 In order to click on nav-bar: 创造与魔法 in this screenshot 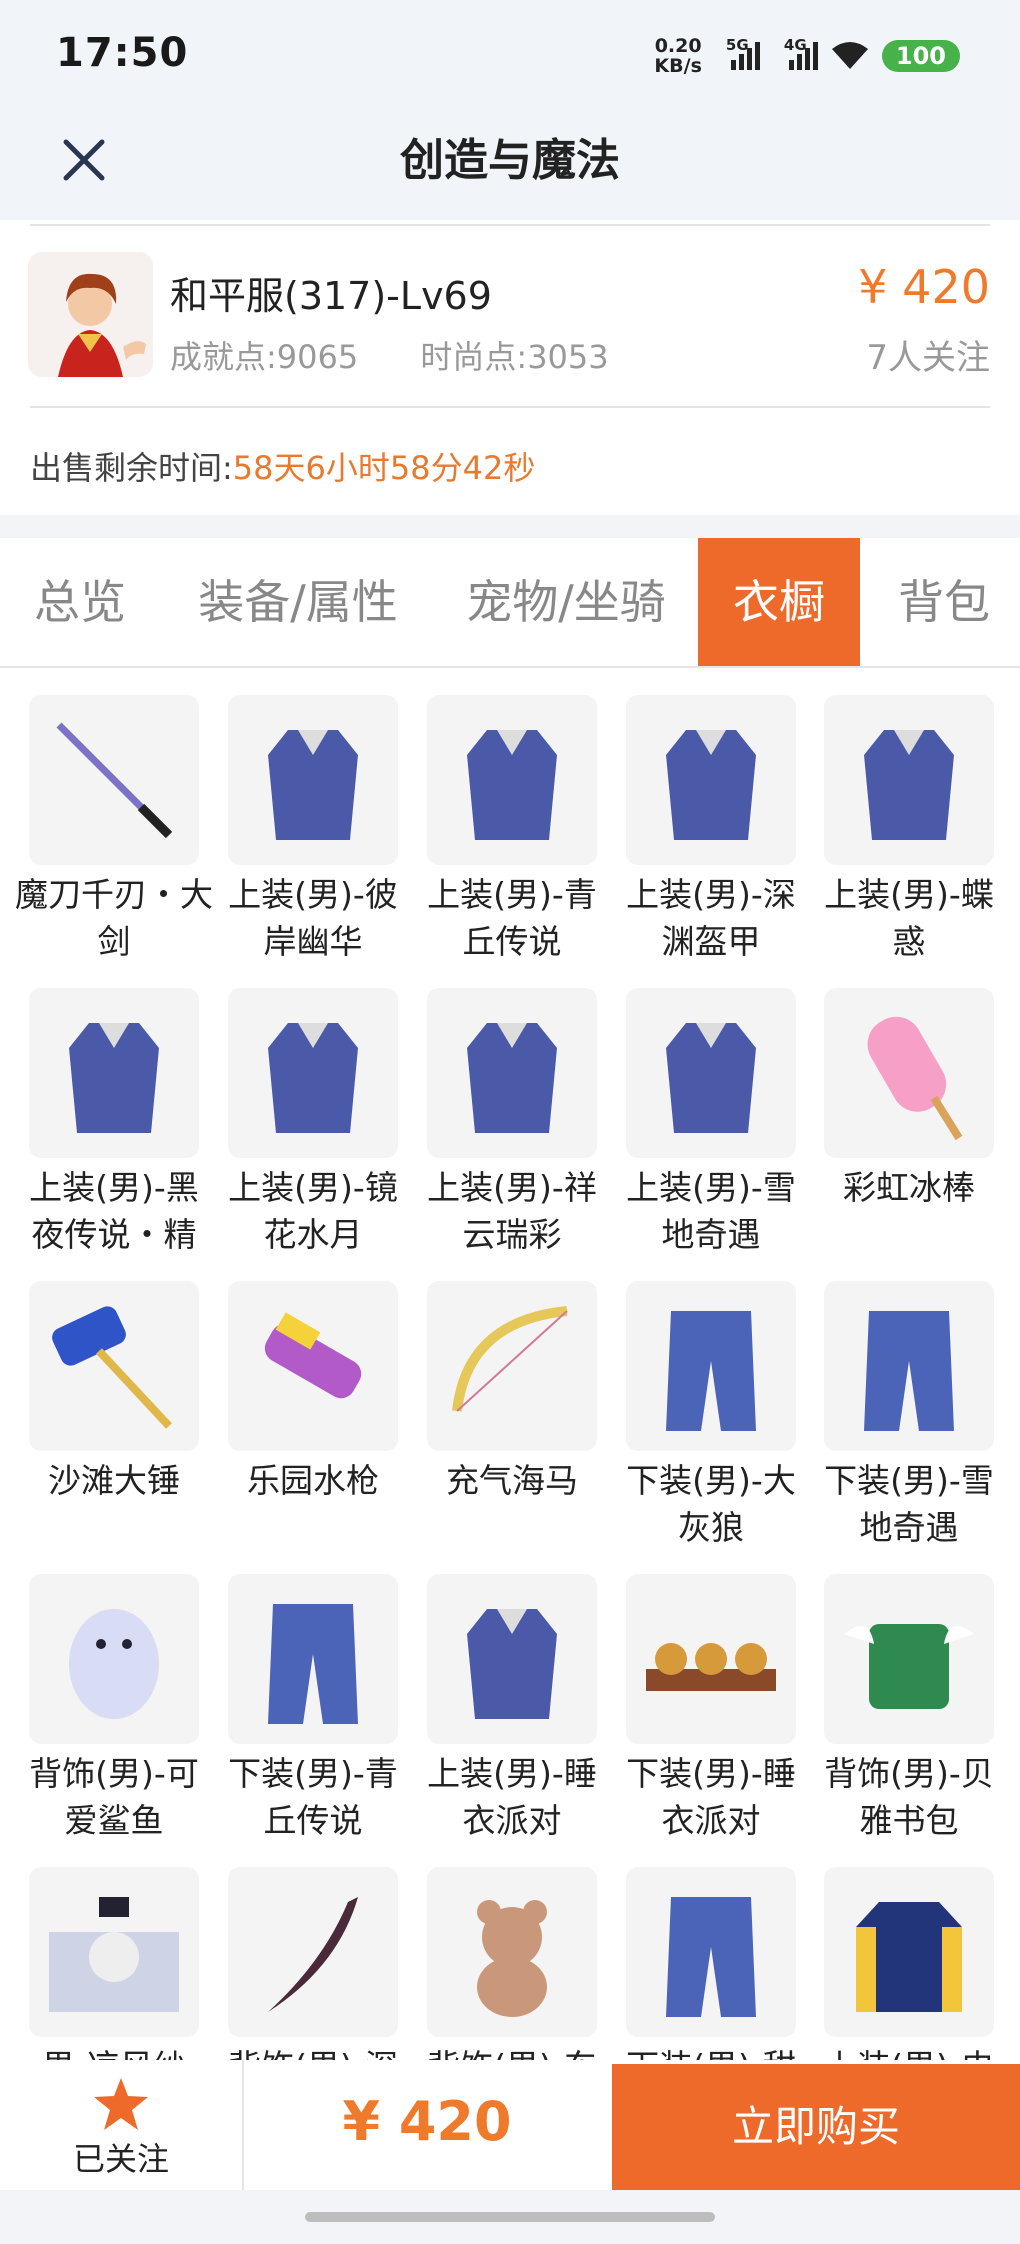, I will do `click(510, 165)`.